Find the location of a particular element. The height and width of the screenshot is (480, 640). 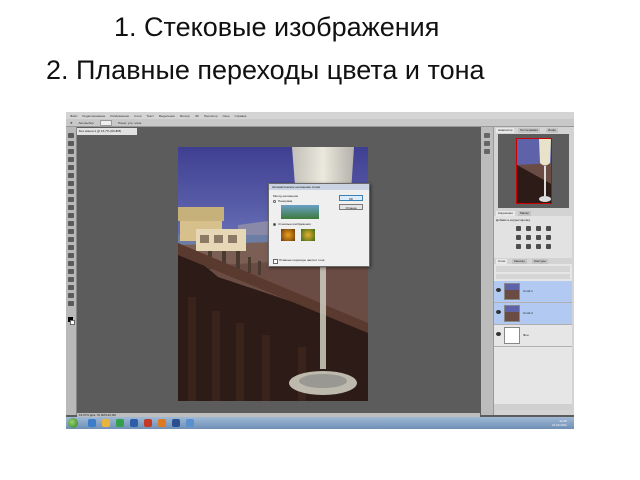

dodge-tool-icon is located at coordinates (71, 239).